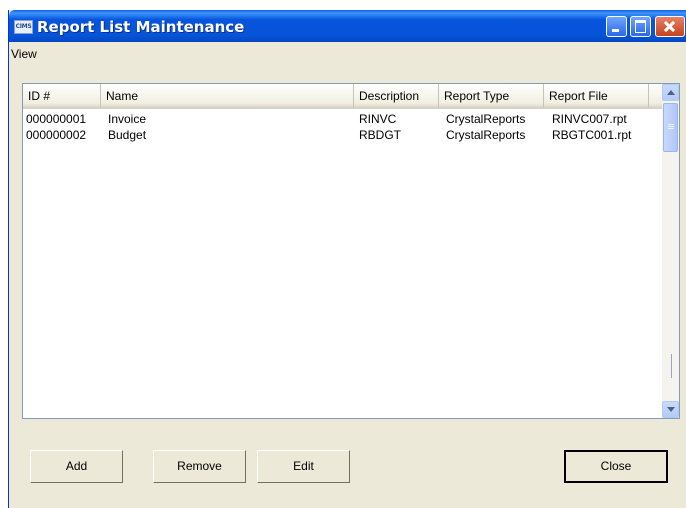 This screenshot has width=686, height=508. What do you see at coordinates (378, 119) in the screenshot?
I see `cell-description: RINVC` at bounding box center [378, 119].